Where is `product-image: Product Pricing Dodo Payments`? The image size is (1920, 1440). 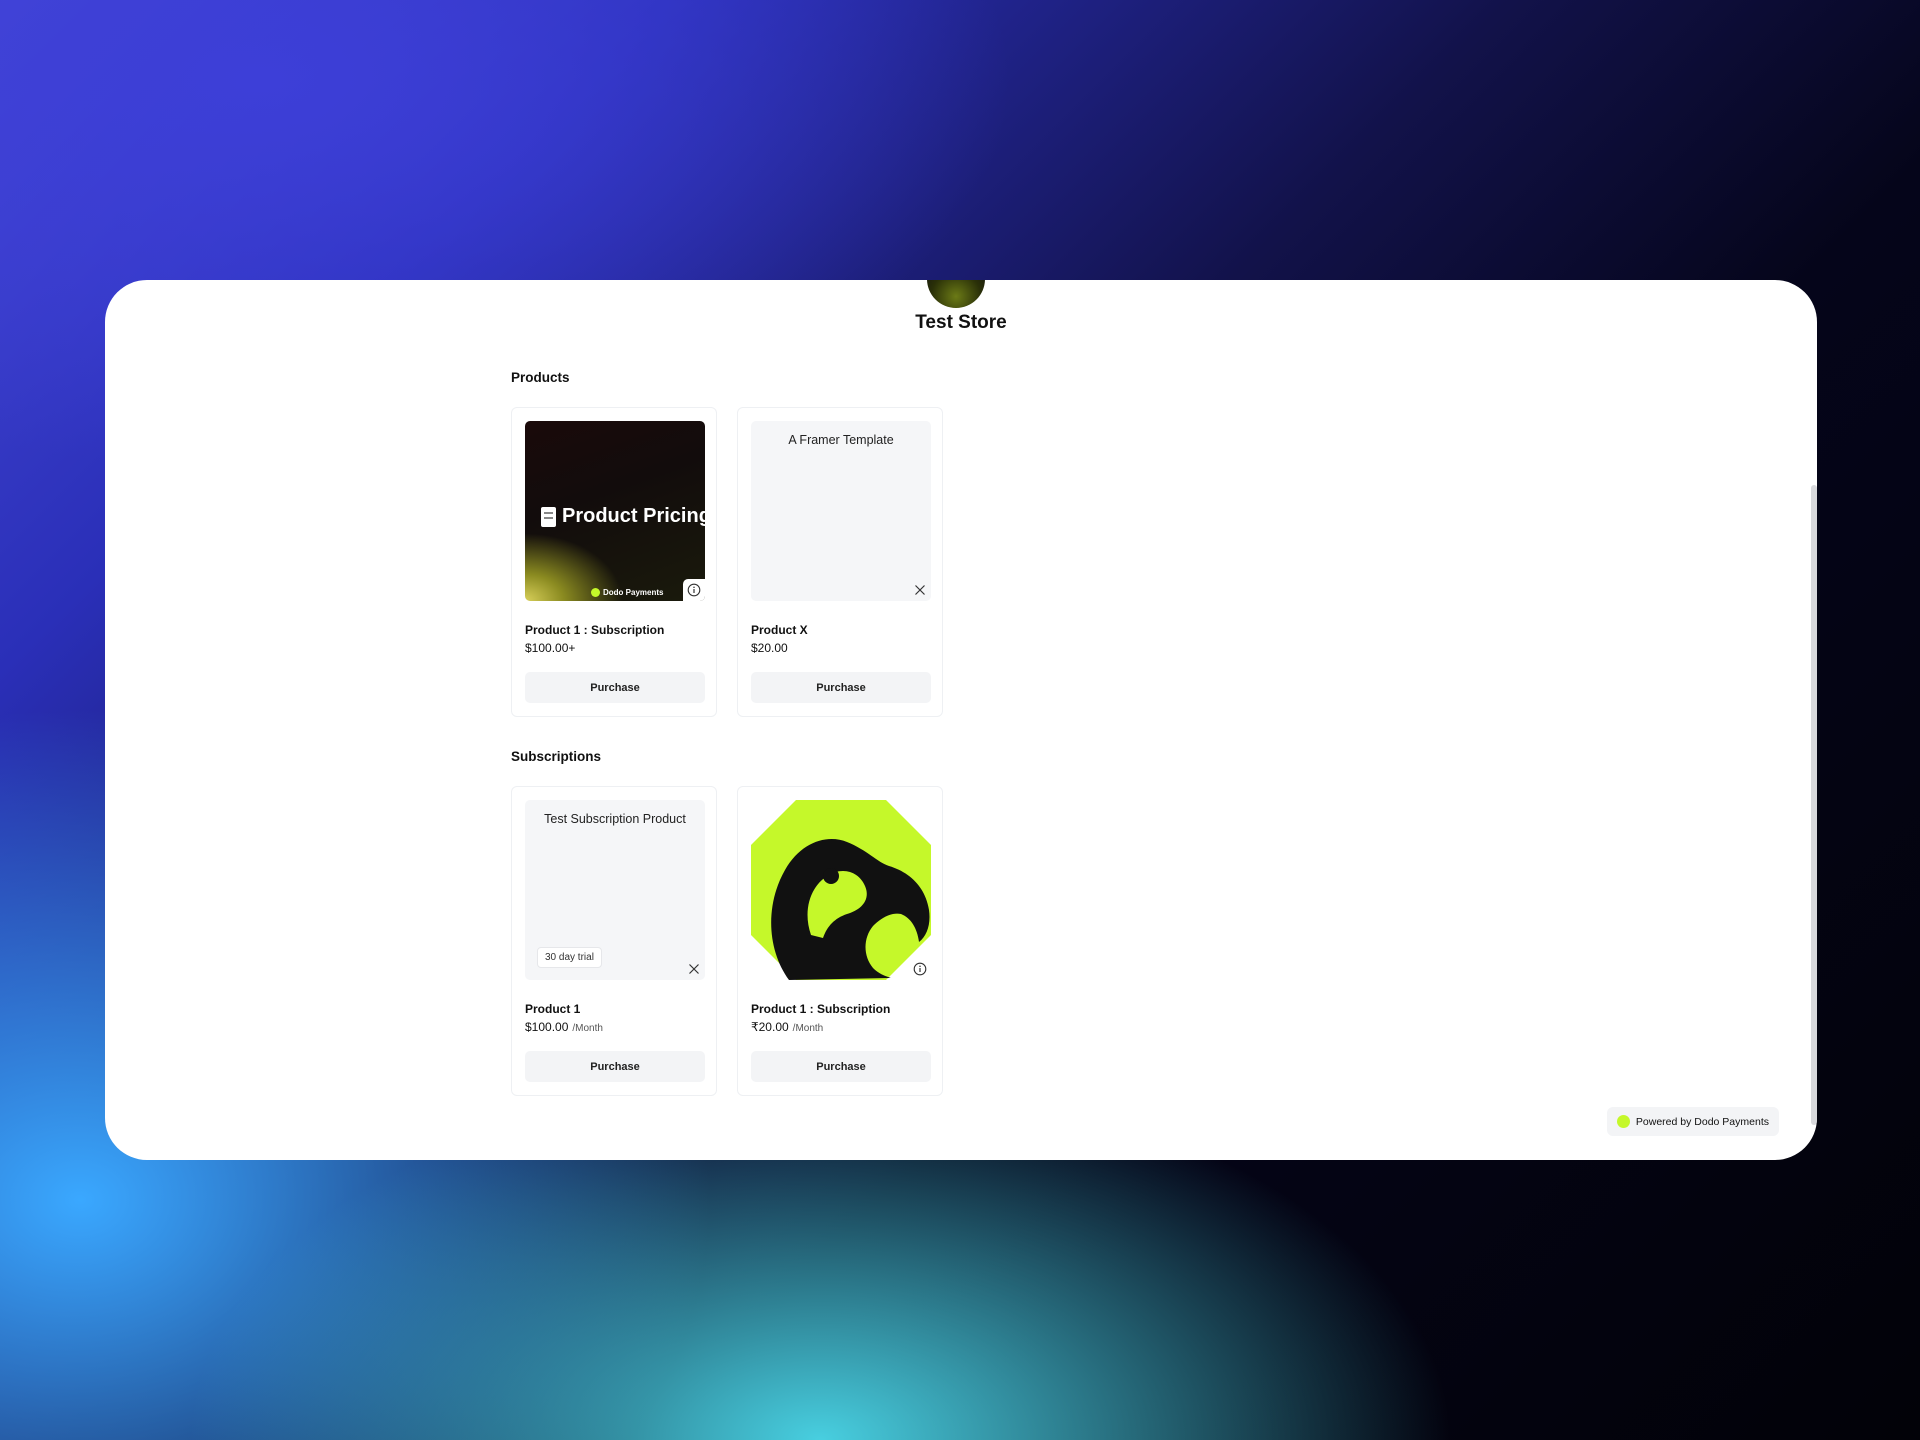 product-image: Product Pricing Dodo Payments is located at coordinates (615, 511).